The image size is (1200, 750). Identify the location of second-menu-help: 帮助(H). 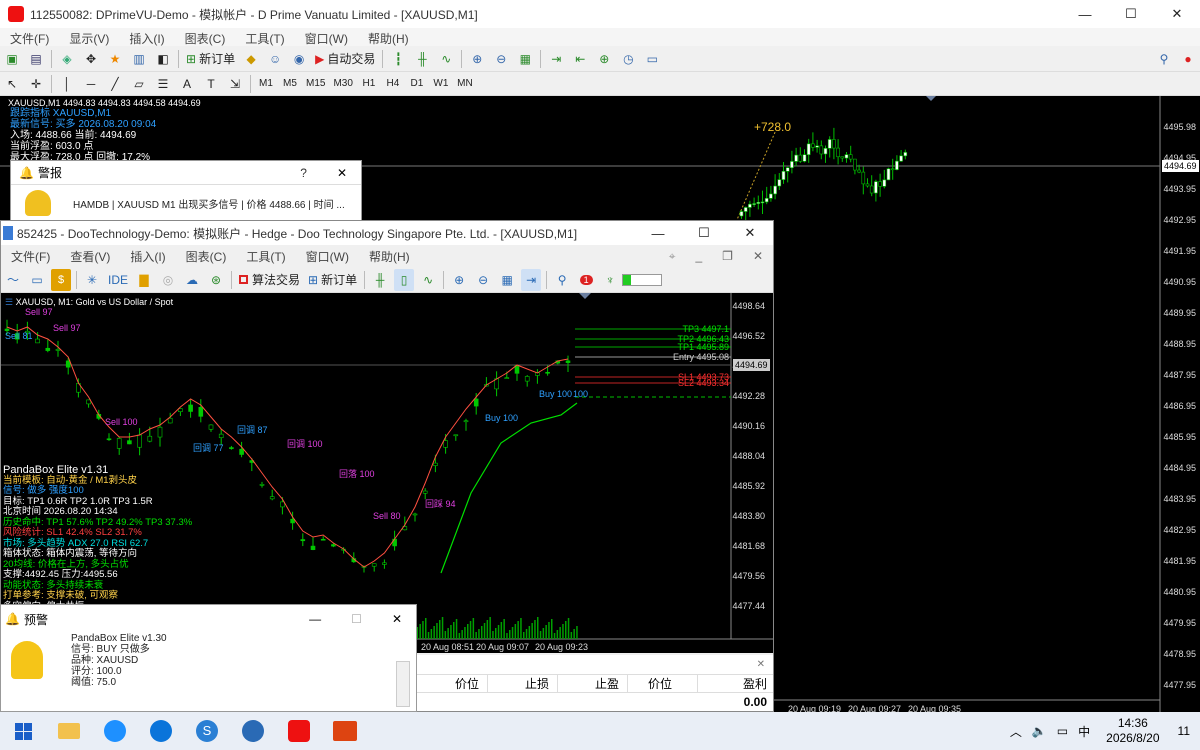
(389, 256).